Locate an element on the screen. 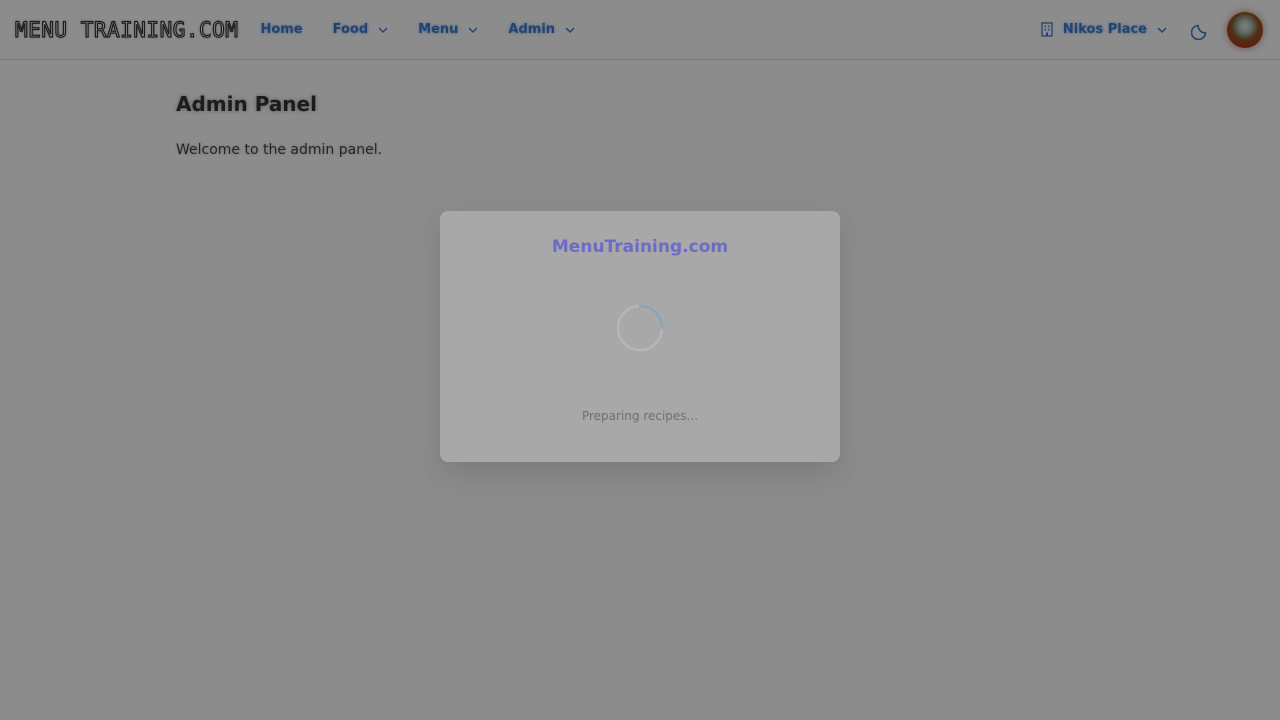 Image resolution: width=1280 pixels, height=720 pixels. loading-modal-title: MenuTraining.com is located at coordinates (640, 247).